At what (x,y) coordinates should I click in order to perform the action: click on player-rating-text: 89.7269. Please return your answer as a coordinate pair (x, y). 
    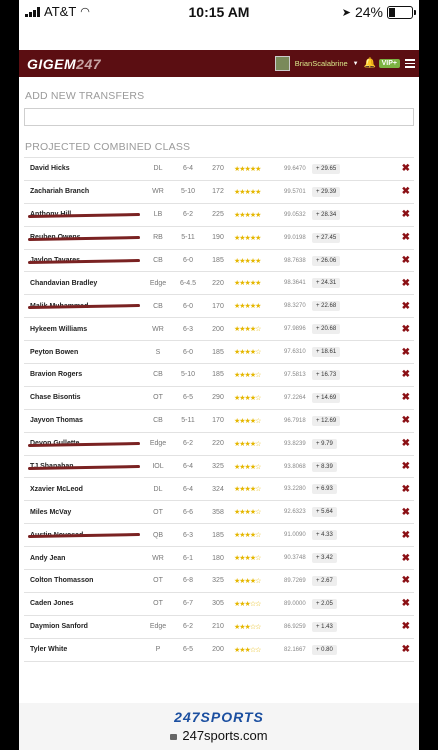
    Looking at the image, I should click on (295, 580).